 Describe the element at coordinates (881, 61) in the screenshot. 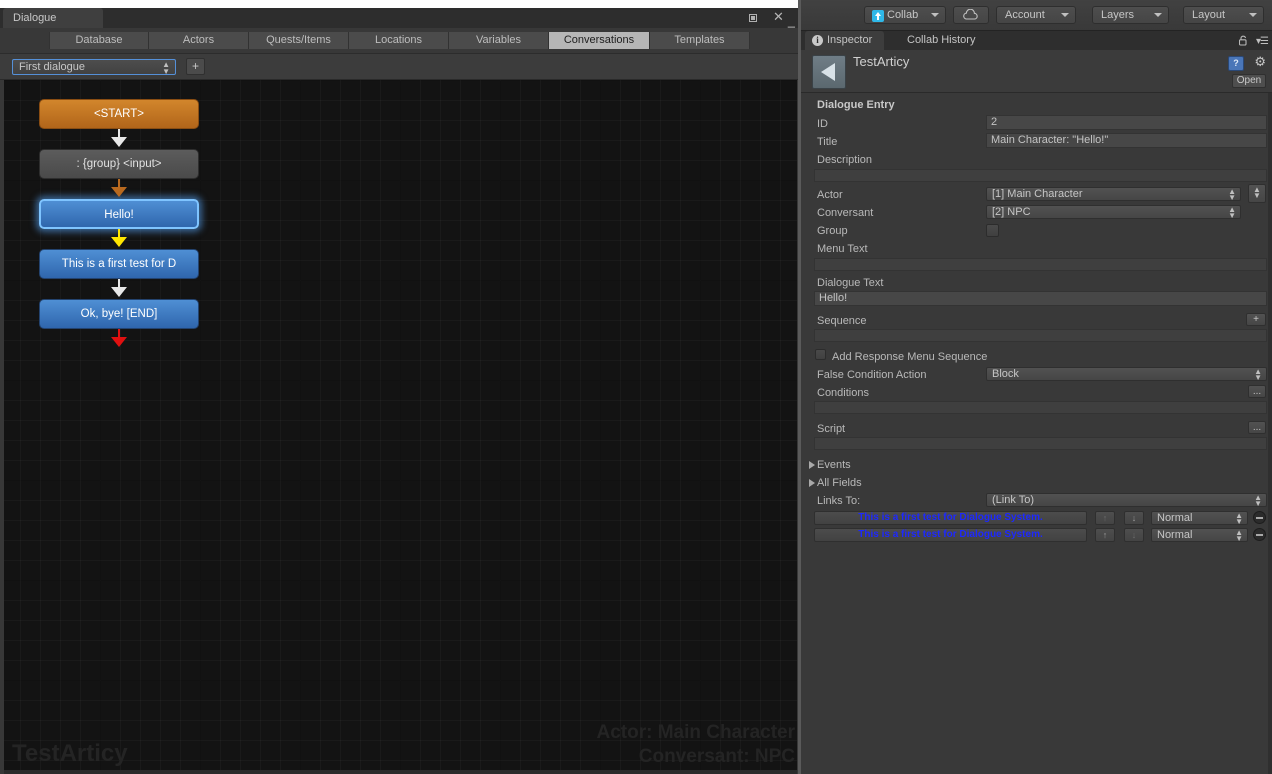

I see `asset-name: TestArticy` at that location.